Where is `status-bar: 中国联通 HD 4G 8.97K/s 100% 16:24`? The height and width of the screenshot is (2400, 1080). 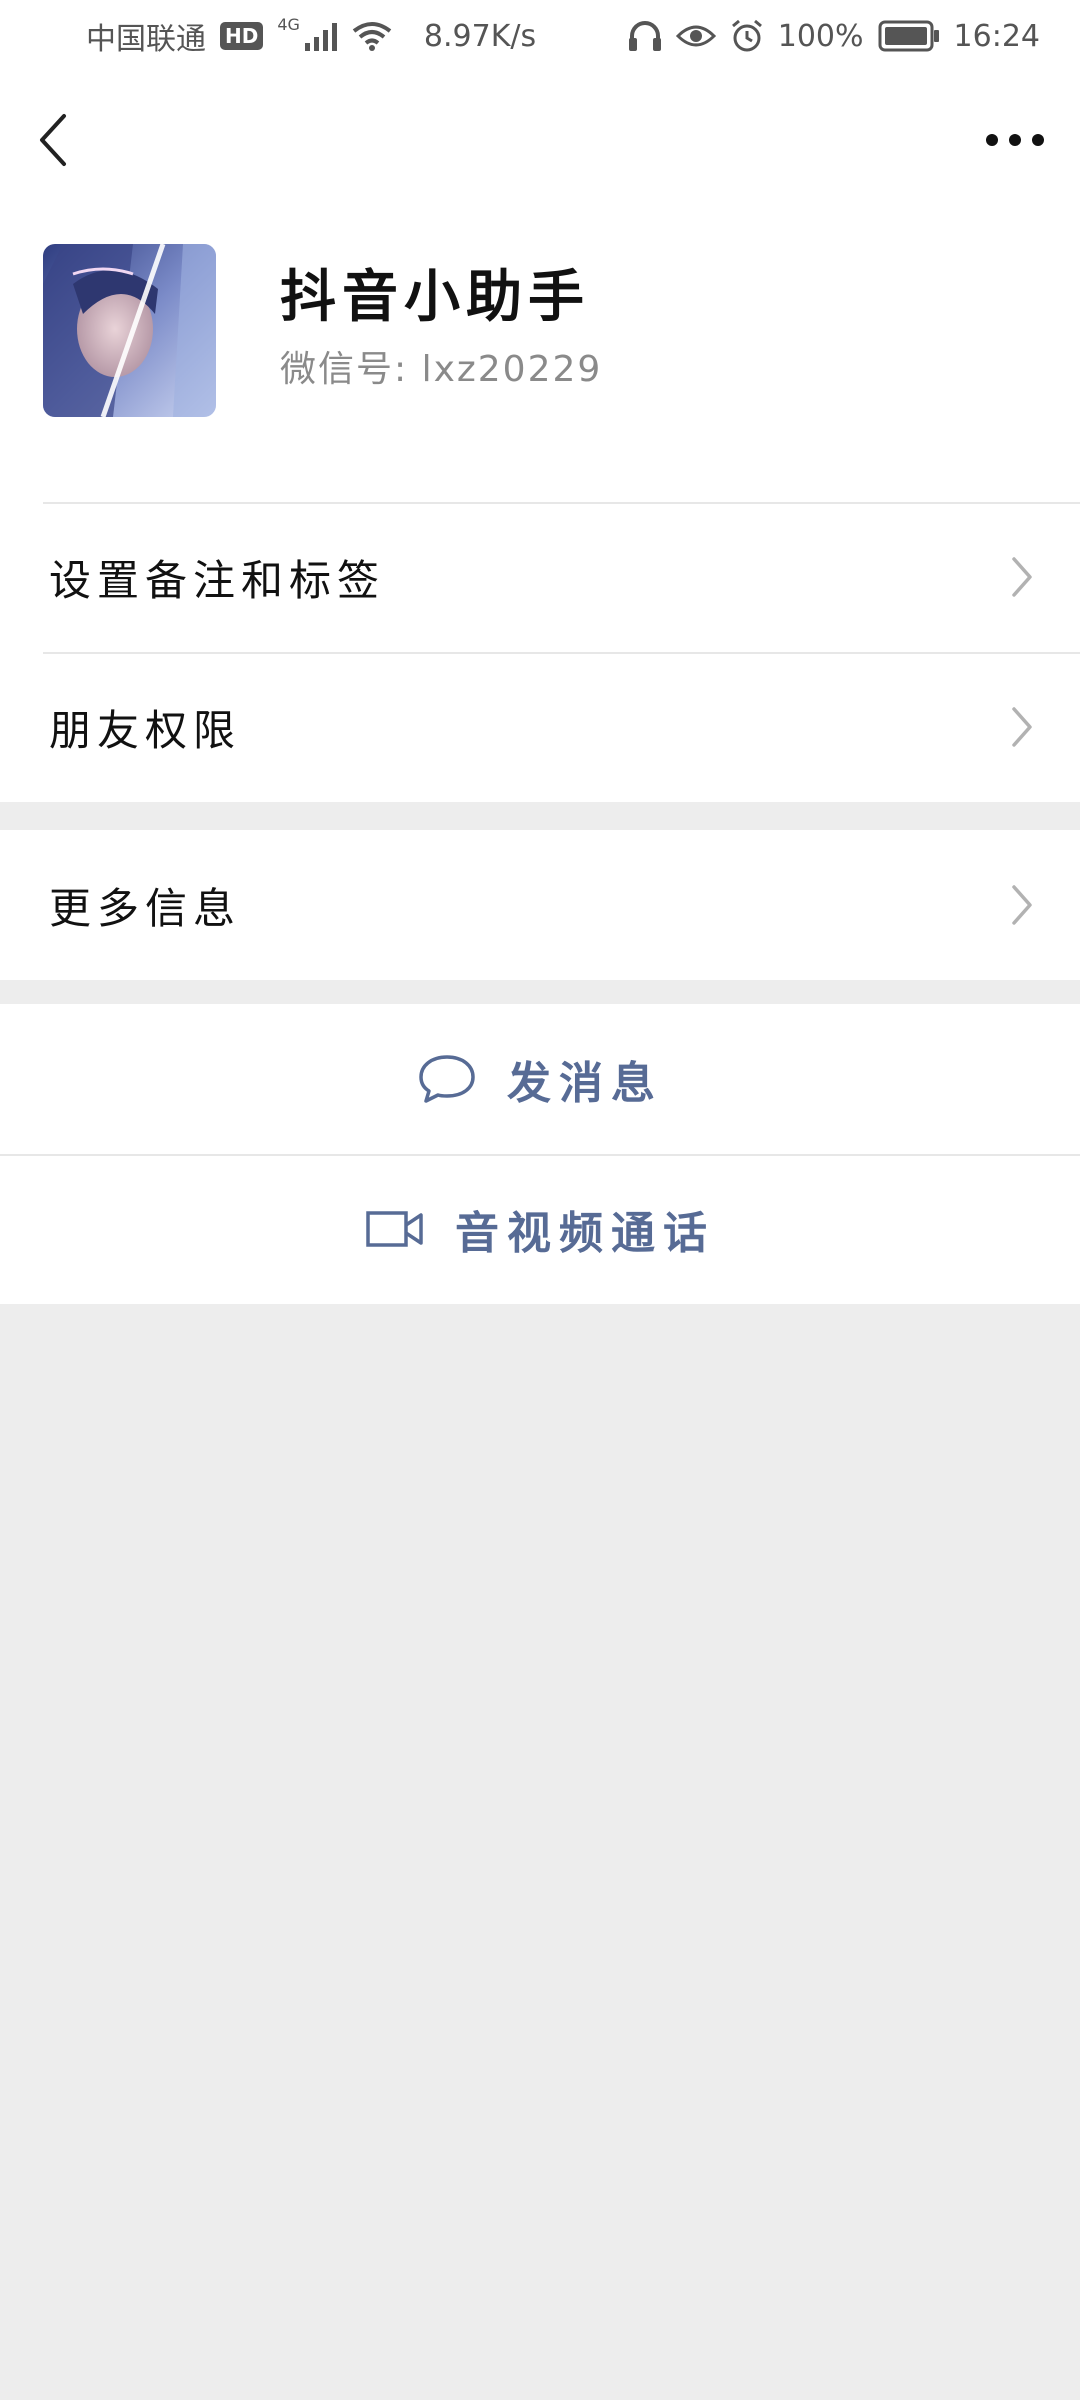 status-bar: 中国联通 HD 4G 8.97K/s 100% 16:24 is located at coordinates (540, 36).